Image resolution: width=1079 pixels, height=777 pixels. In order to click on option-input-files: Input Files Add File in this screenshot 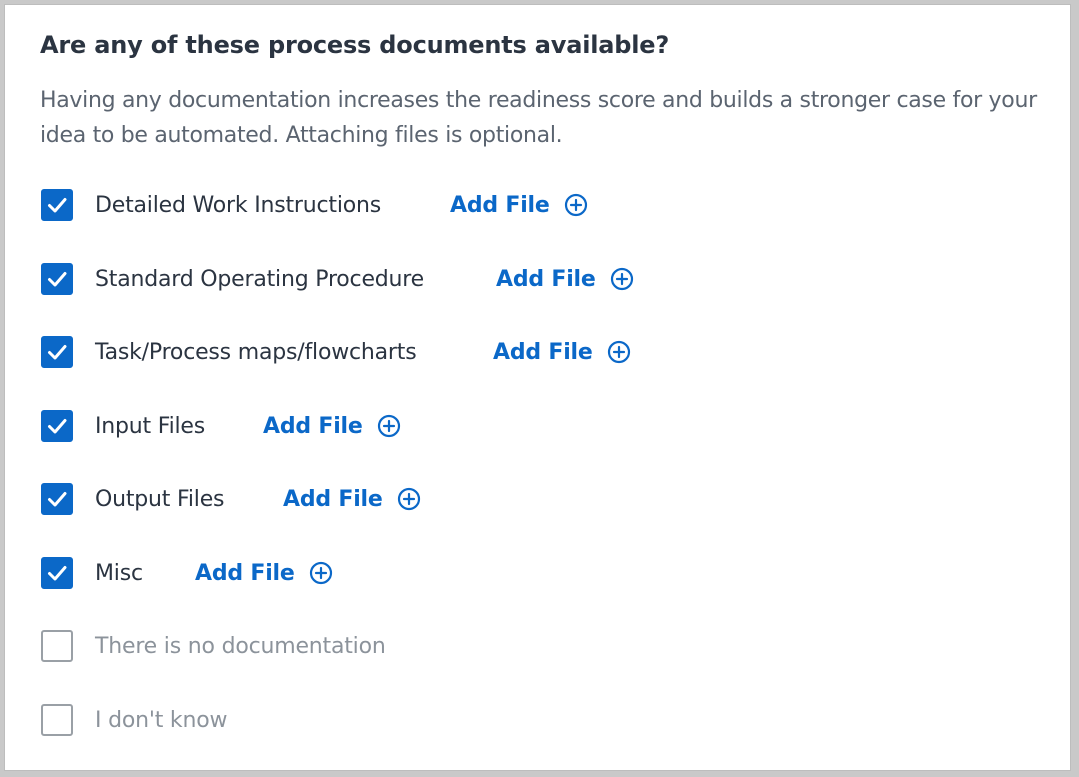, I will do `click(221, 426)`.